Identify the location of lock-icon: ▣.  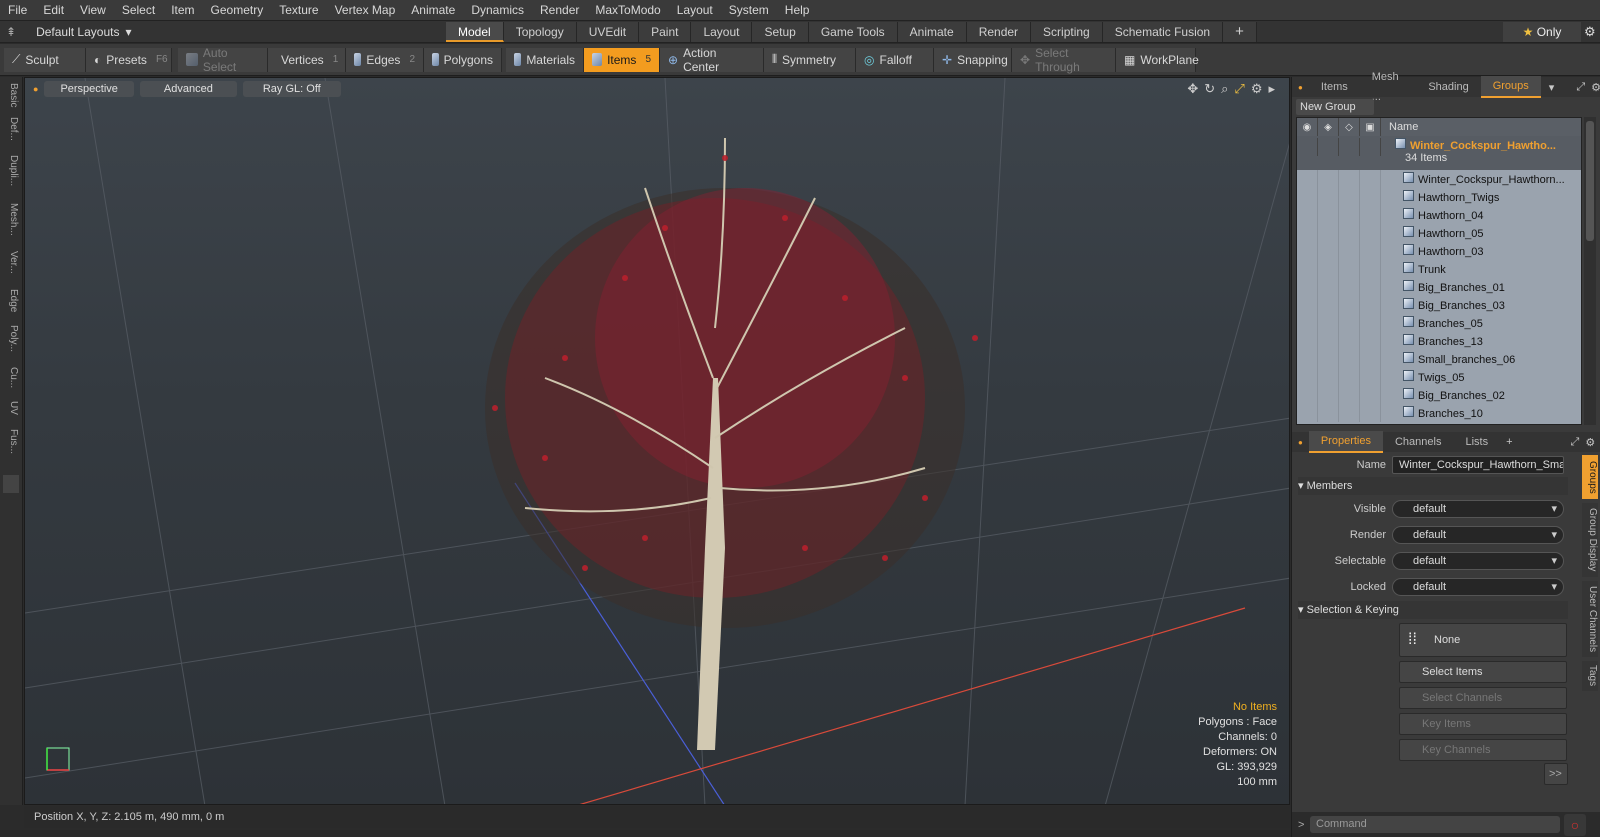
(1370, 127).